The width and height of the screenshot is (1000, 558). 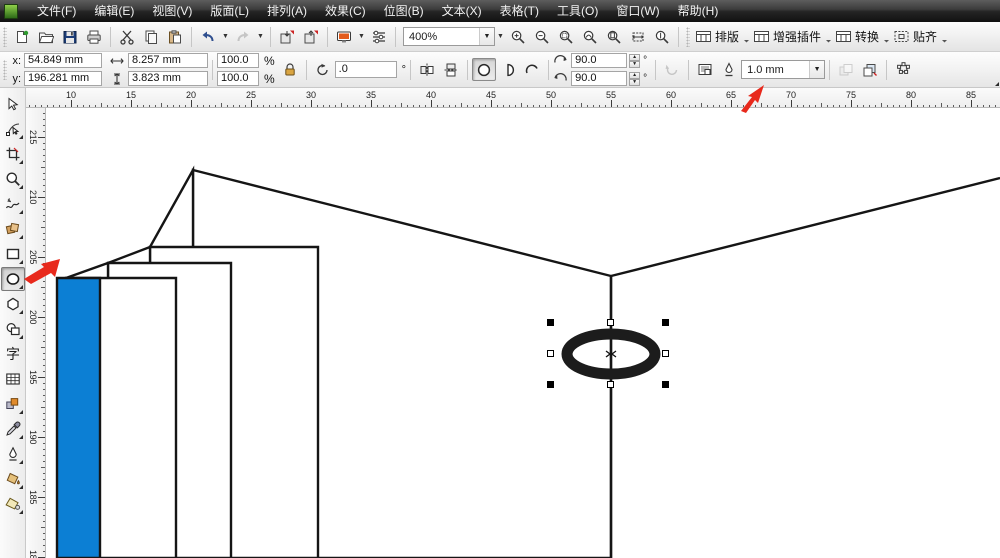 I want to click on scale-vertical-input: 100.0, so click(x=238, y=78).